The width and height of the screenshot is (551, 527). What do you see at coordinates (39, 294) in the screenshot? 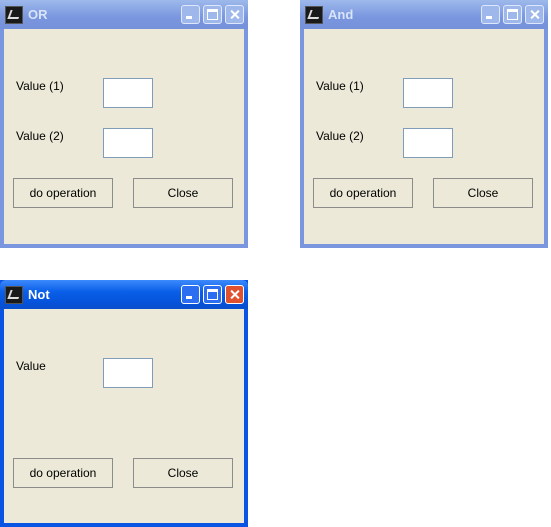
I see `window-title: Not` at bounding box center [39, 294].